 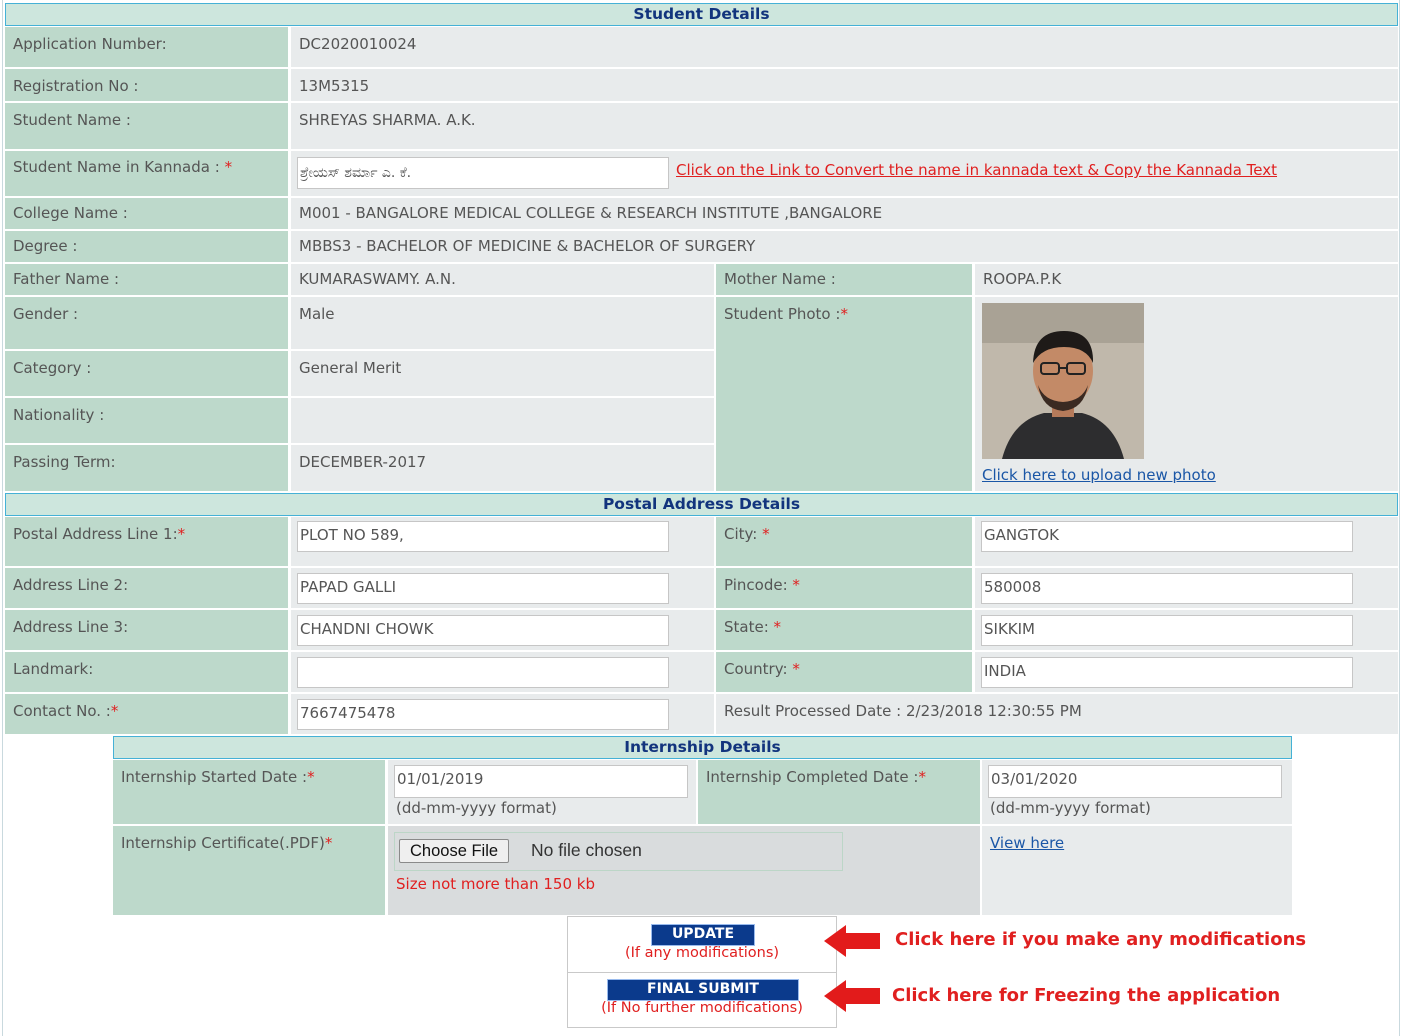 I want to click on city-input-value: GANGTOK, so click(x=1021, y=535).